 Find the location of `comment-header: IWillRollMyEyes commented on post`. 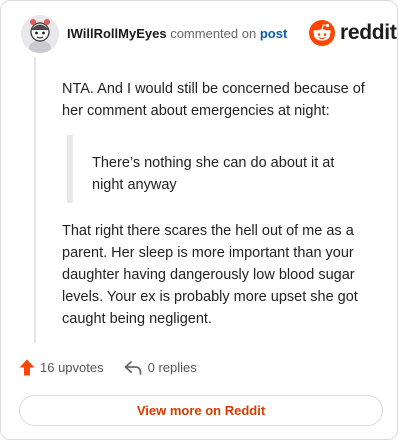

comment-header: IWillRollMyEyes commented on post is located at coordinates (177, 33).